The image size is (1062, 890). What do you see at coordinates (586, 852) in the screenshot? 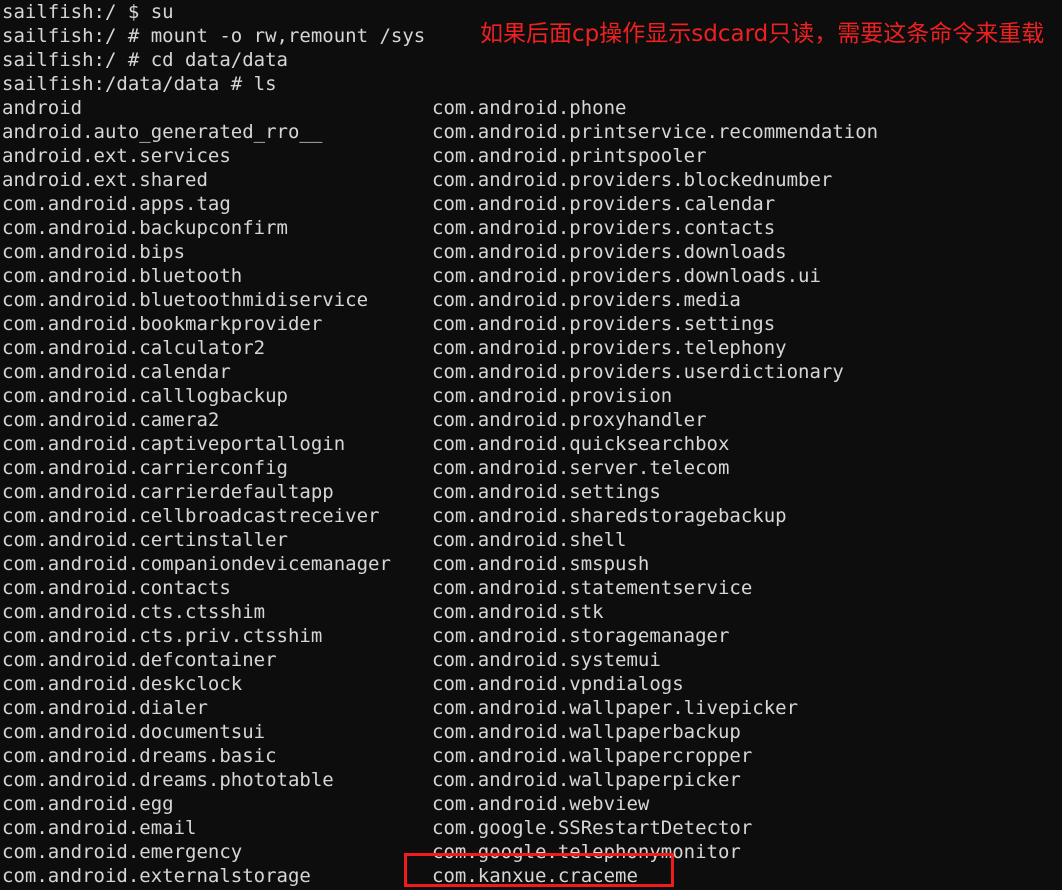
I see `package-list-item: com.google.telephonymonitor` at bounding box center [586, 852].